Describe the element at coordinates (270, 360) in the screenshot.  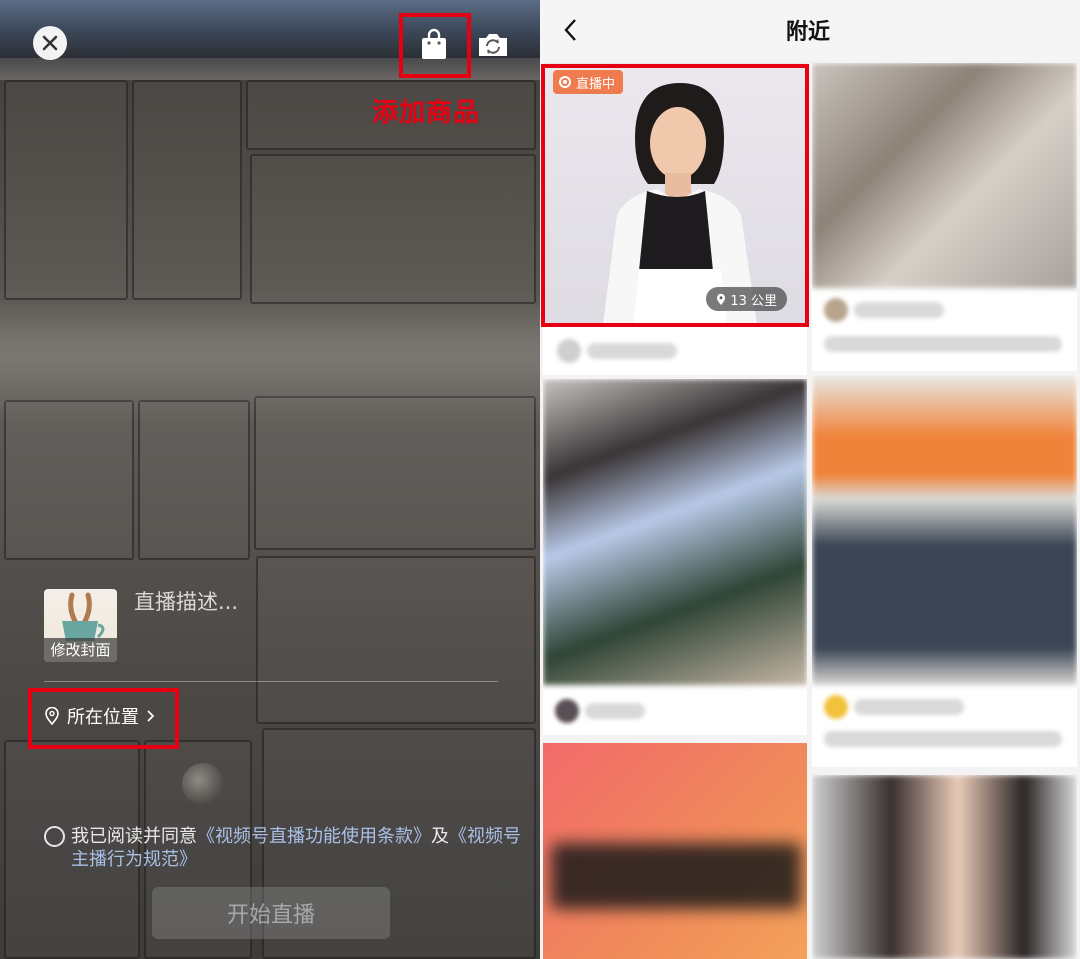
I see `camera-haze` at that location.